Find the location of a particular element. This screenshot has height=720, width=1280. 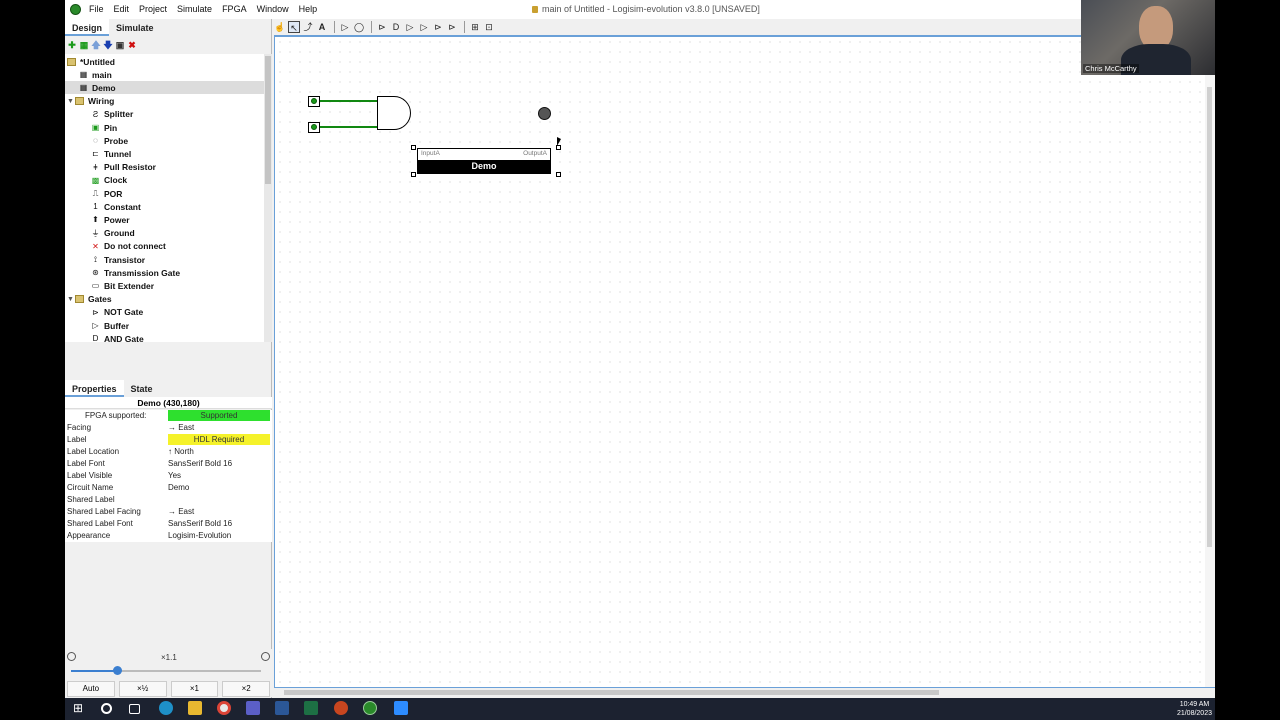

file-explorer-icon is located at coordinates (195, 708).